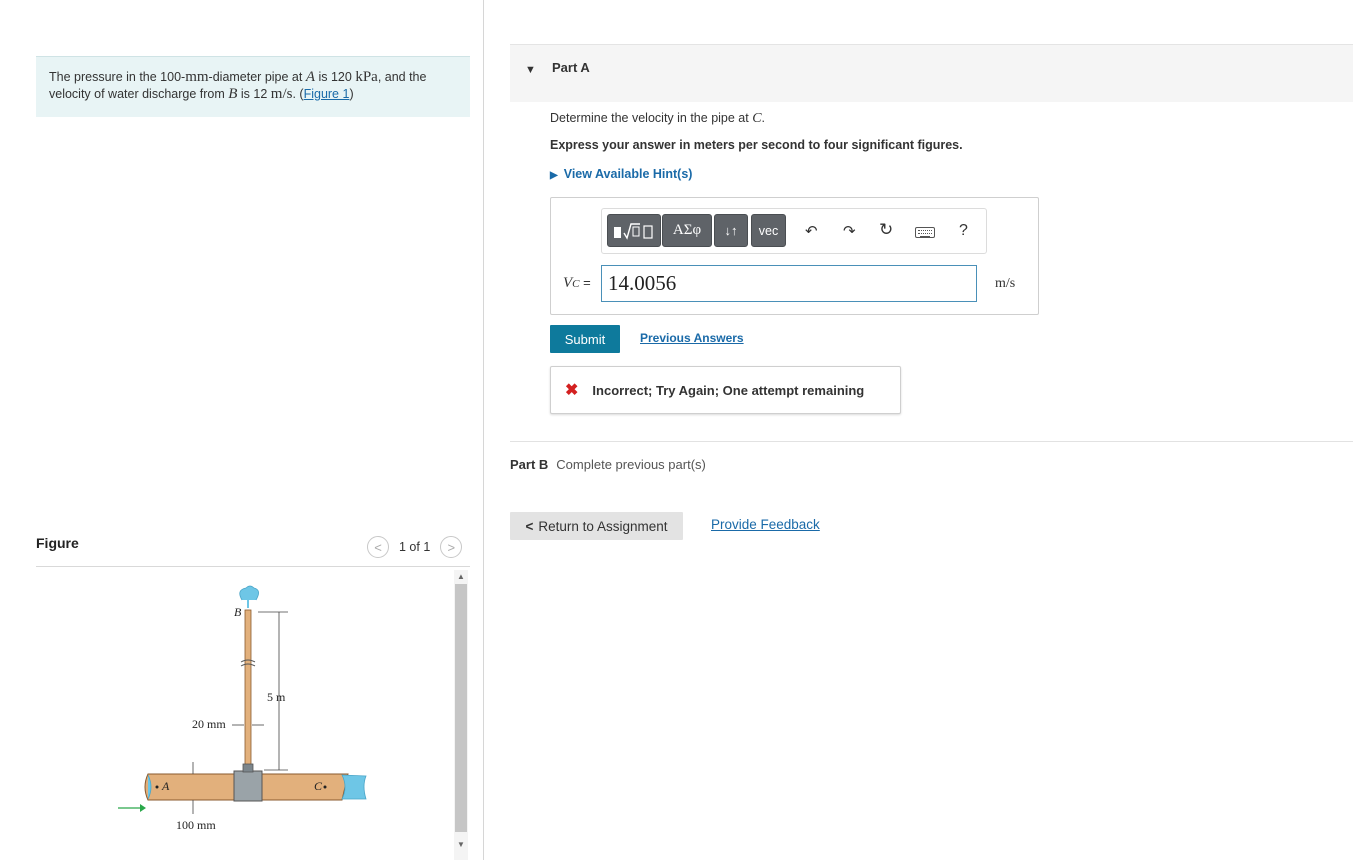 Image resolution: width=1353 pixels, height=860 pixels. I want to click on scroll-up-icon: ▲, so click(461, 576).